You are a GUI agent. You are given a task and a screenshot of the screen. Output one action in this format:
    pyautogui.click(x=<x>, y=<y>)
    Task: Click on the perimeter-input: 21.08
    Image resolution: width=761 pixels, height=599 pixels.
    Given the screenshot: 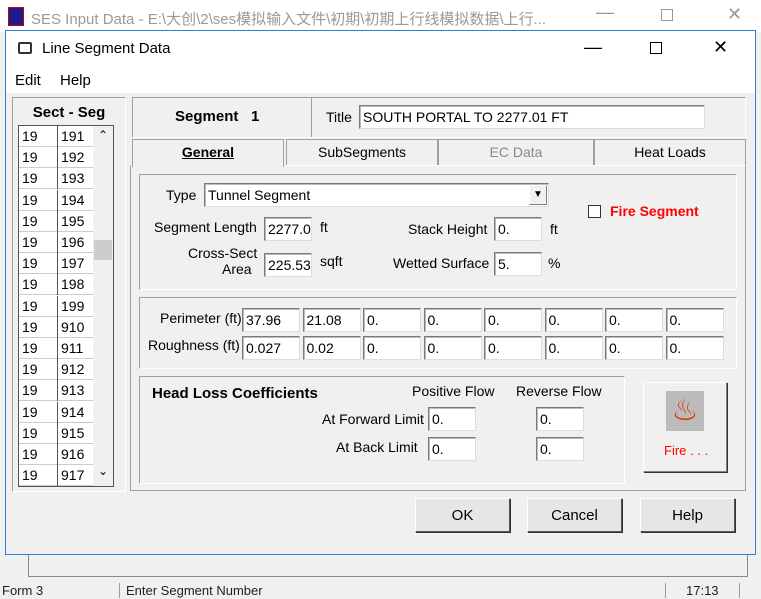 What is the action you would take?
    pyautogui.click(x=331, y=320)
    